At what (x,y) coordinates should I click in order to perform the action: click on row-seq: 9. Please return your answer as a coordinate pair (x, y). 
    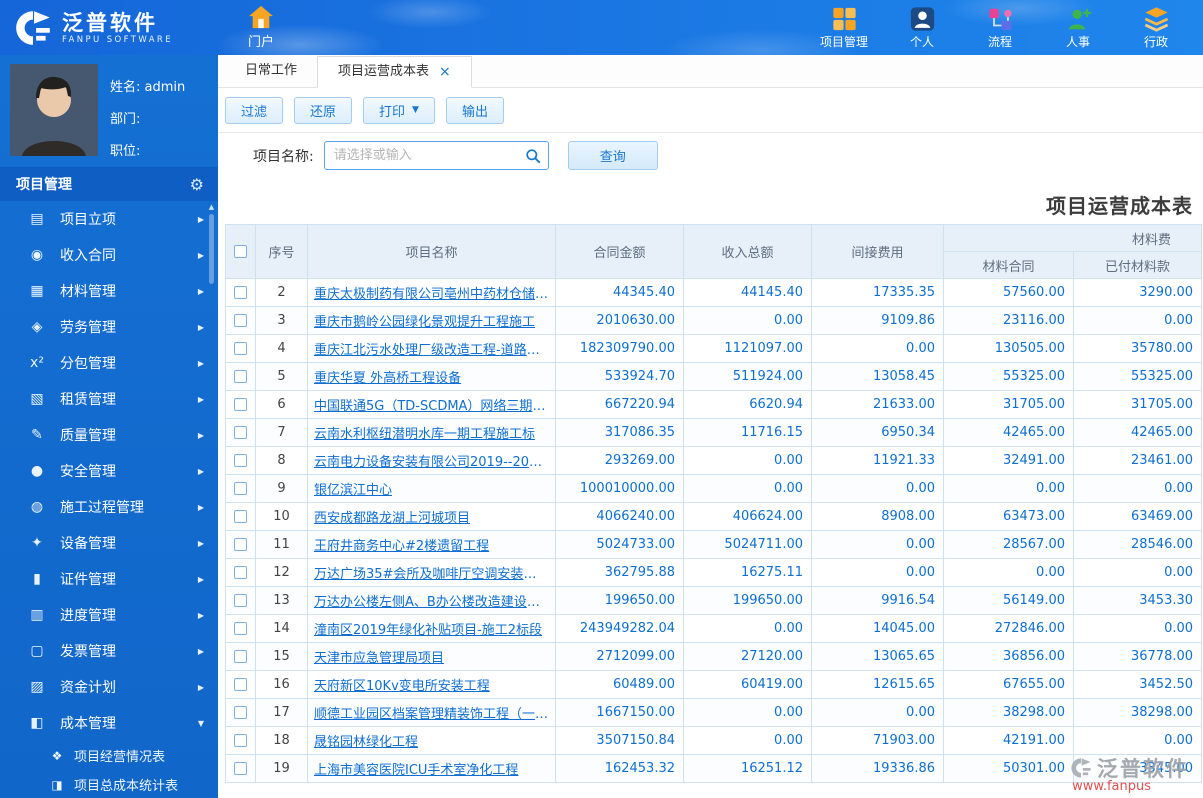
    Looking at the image, I should click on (281, 488).